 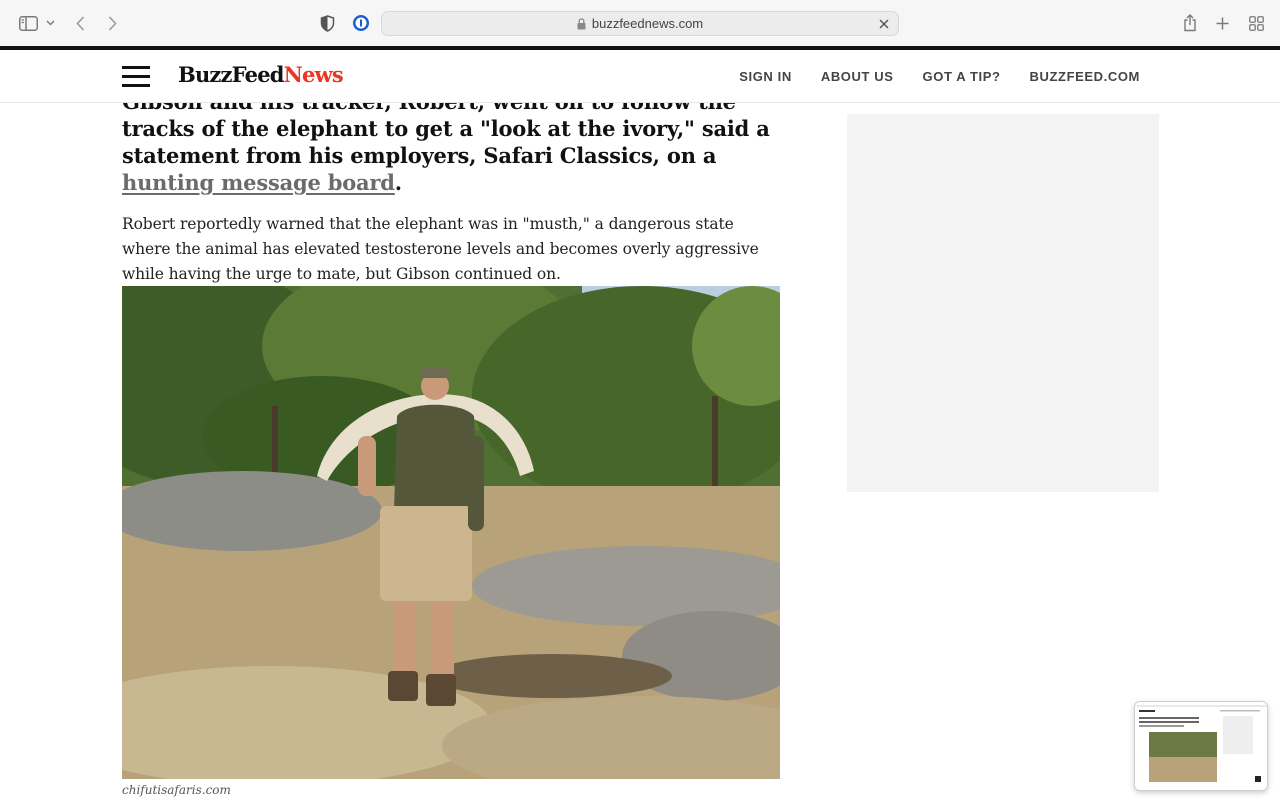 I want to click on plus-icon, so click(x=1222, y=23).